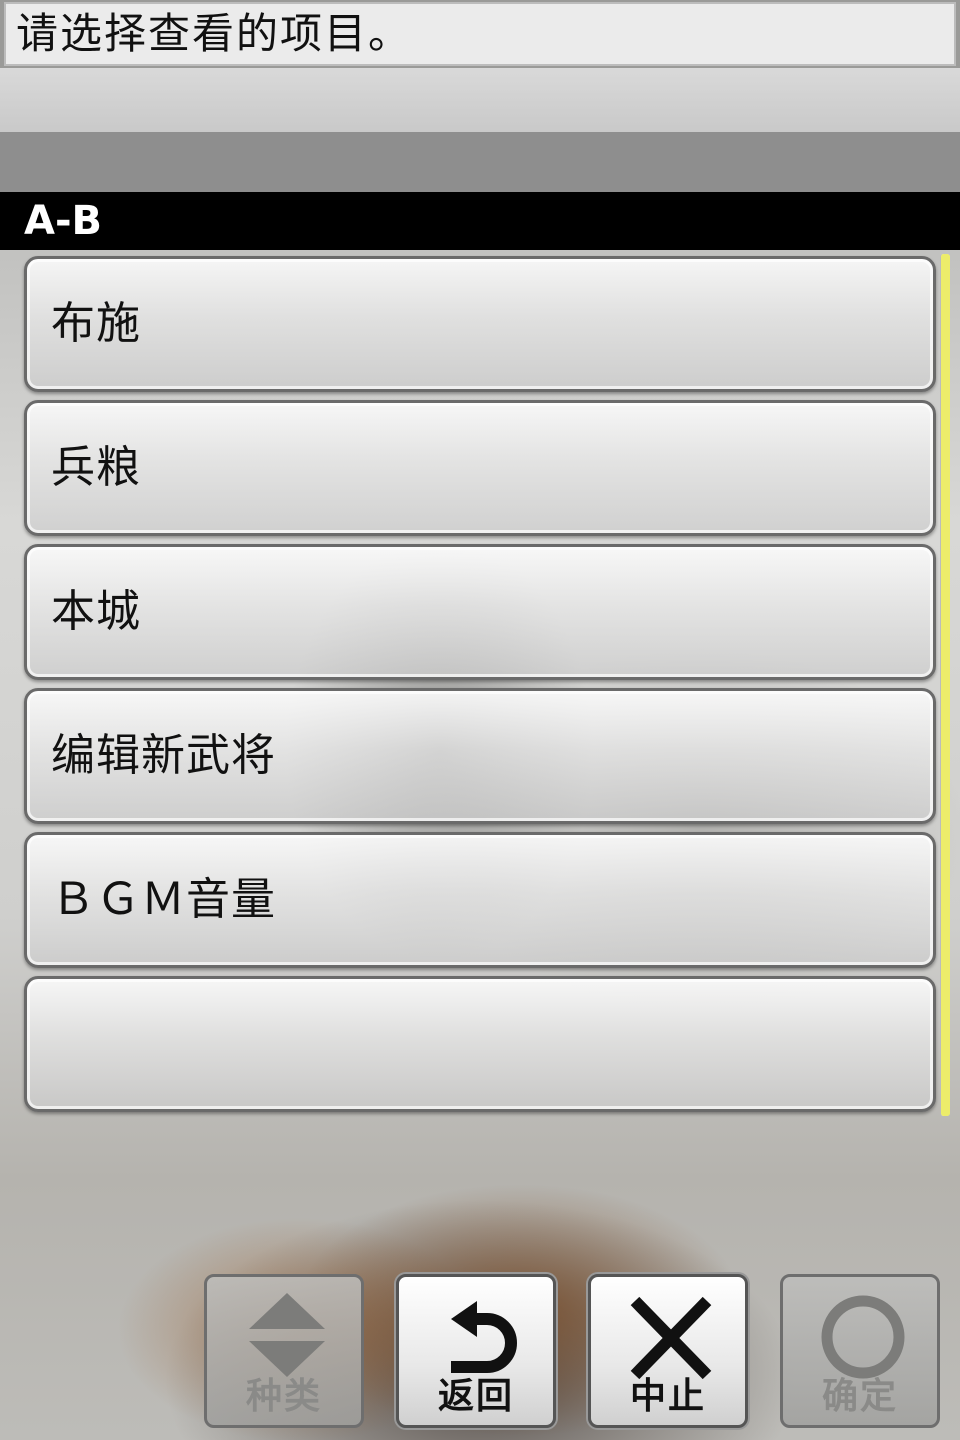 This screenshot has height=1440, width=960. I want to click on list-item-edit-officer: 编辑新武将, so click(480, 756).